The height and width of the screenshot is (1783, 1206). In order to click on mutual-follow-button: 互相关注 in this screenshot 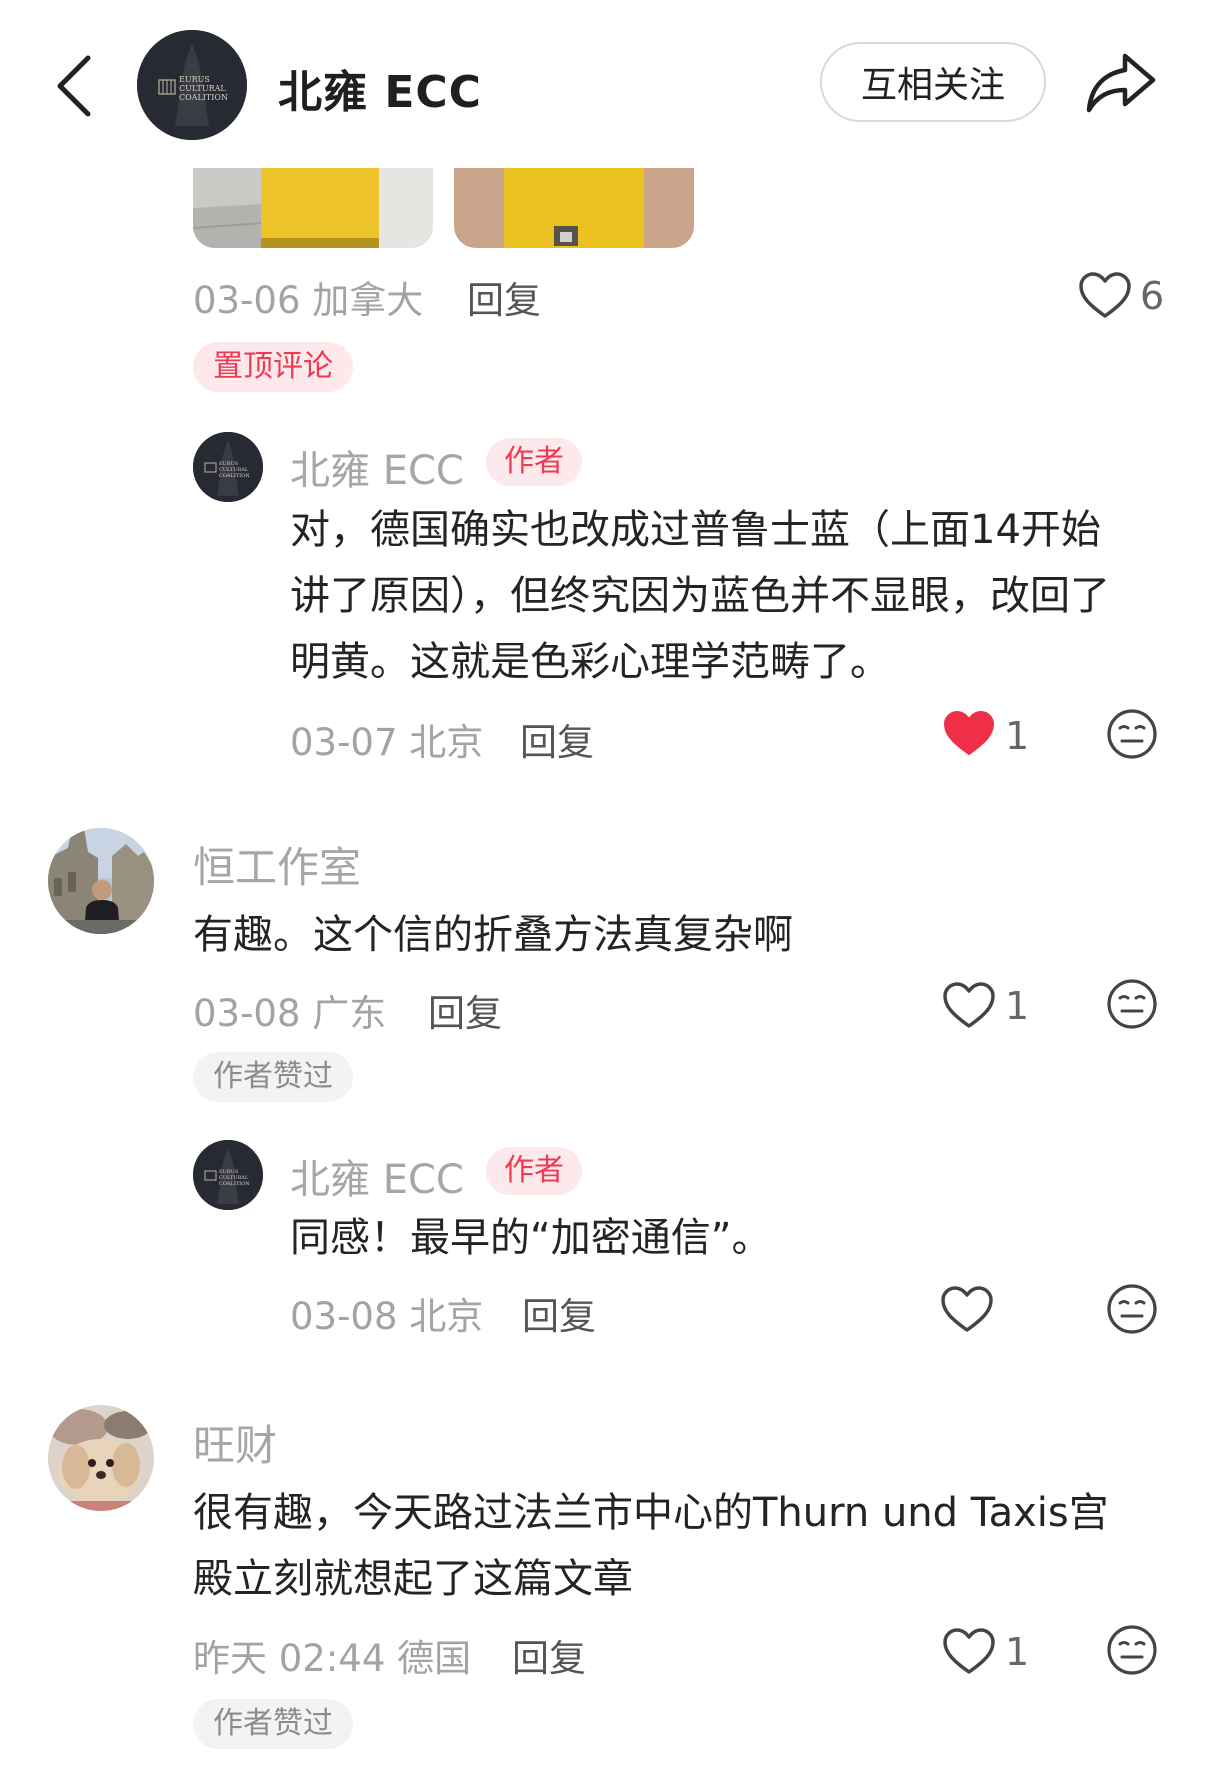, I will do `click(933, 82)`.